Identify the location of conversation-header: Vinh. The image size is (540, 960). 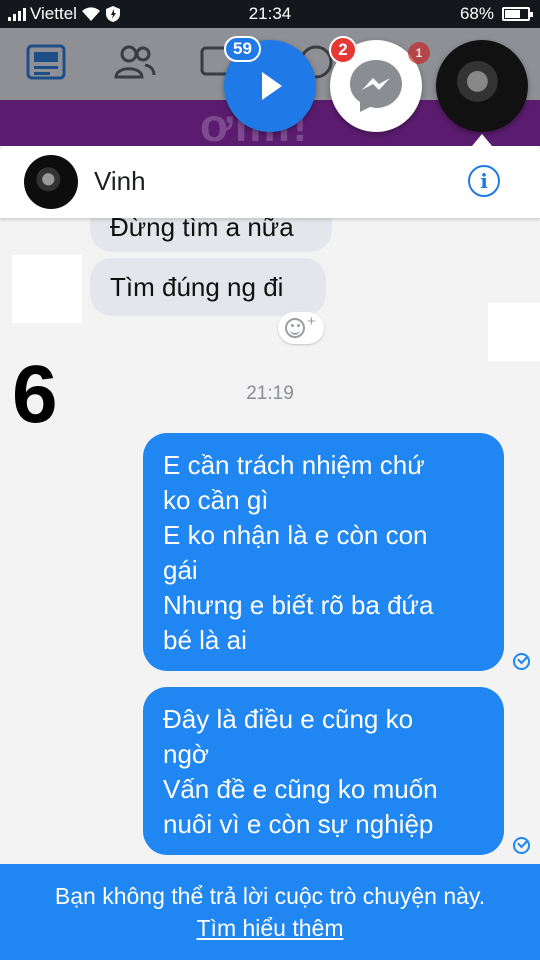
(270, 182).